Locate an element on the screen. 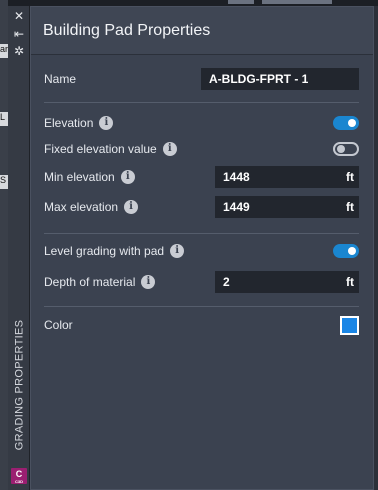 This screenshot has height=490, width=378. app-logo-subtext: C3D is located at coordinates (18, 481).